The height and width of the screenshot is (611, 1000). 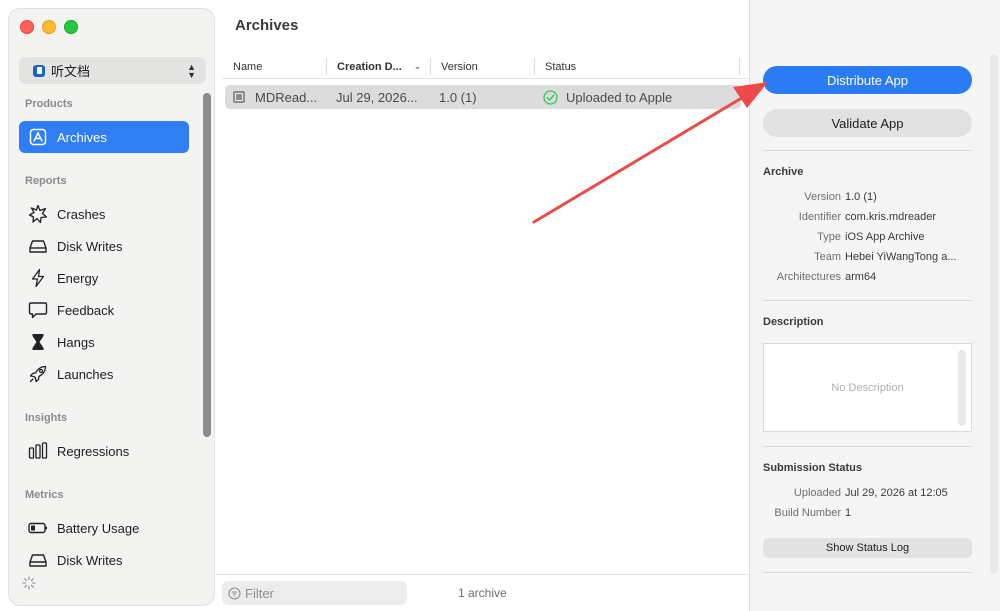 I want to click on submission-key: Uploaded, so click(x=817, y=493).